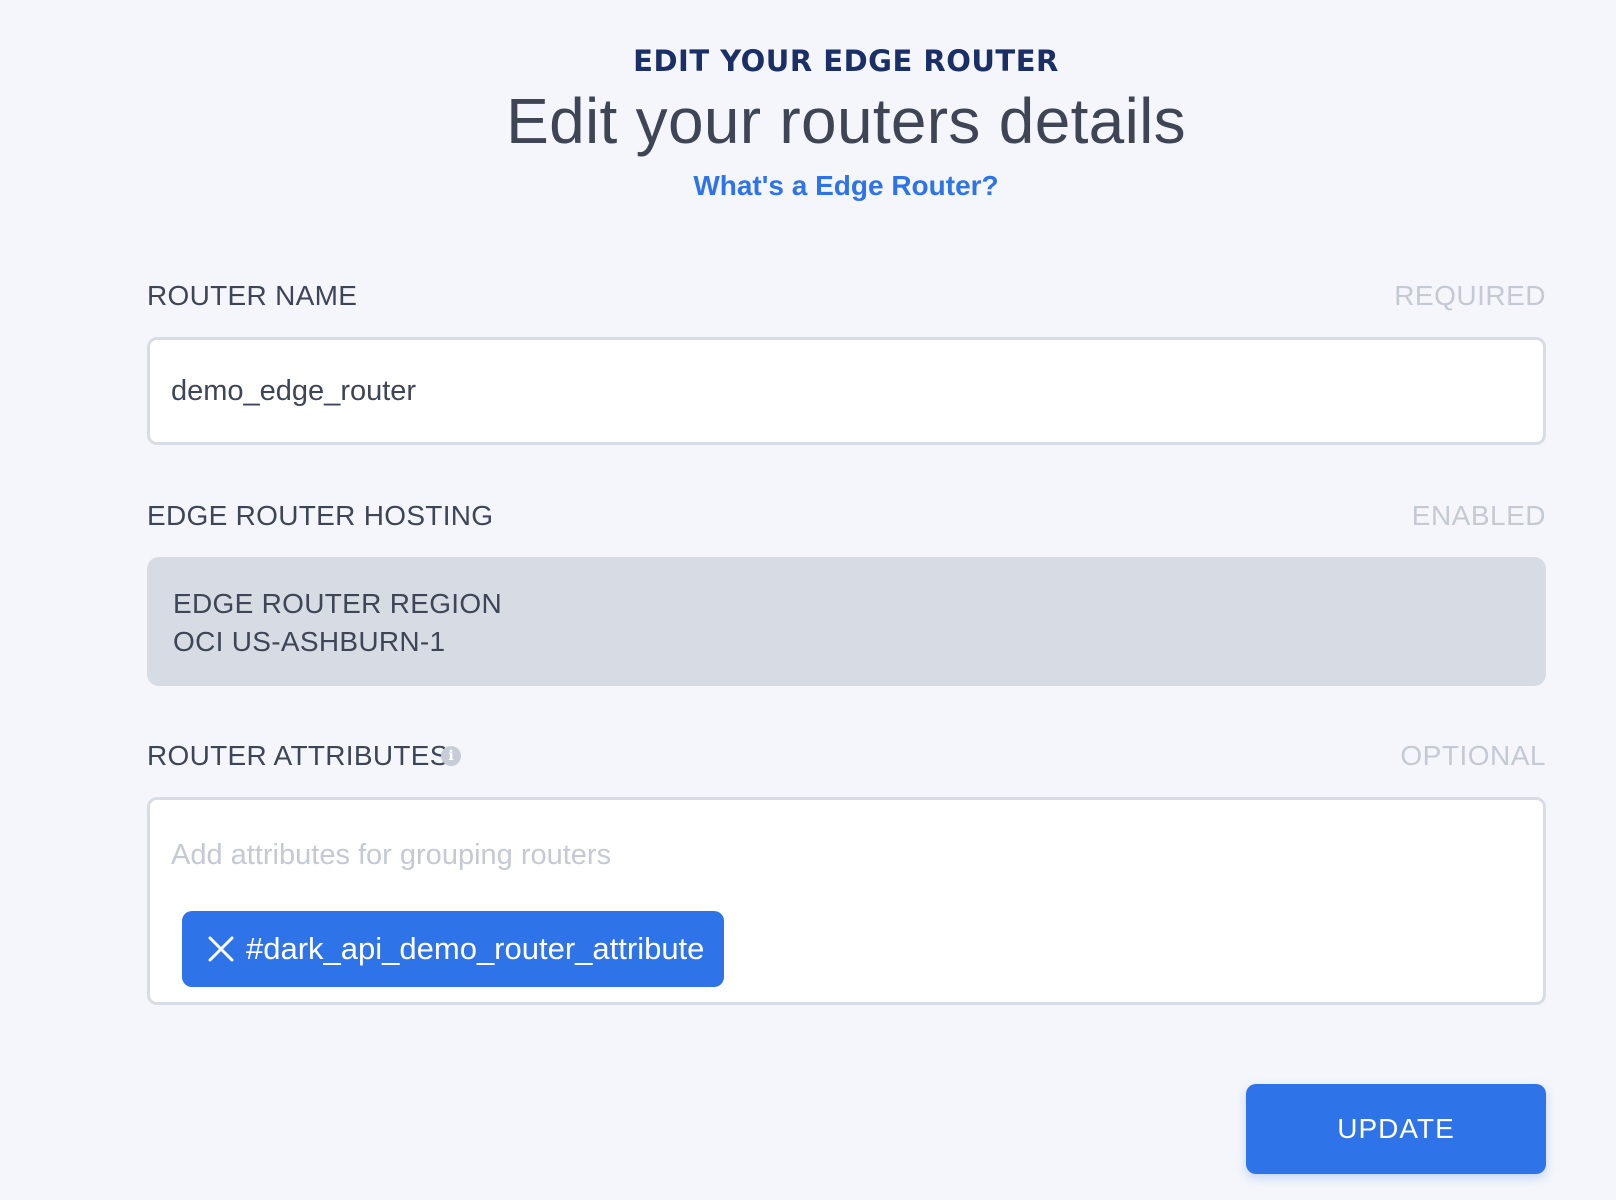  I want to click on router-name-input, so click(846, 391).